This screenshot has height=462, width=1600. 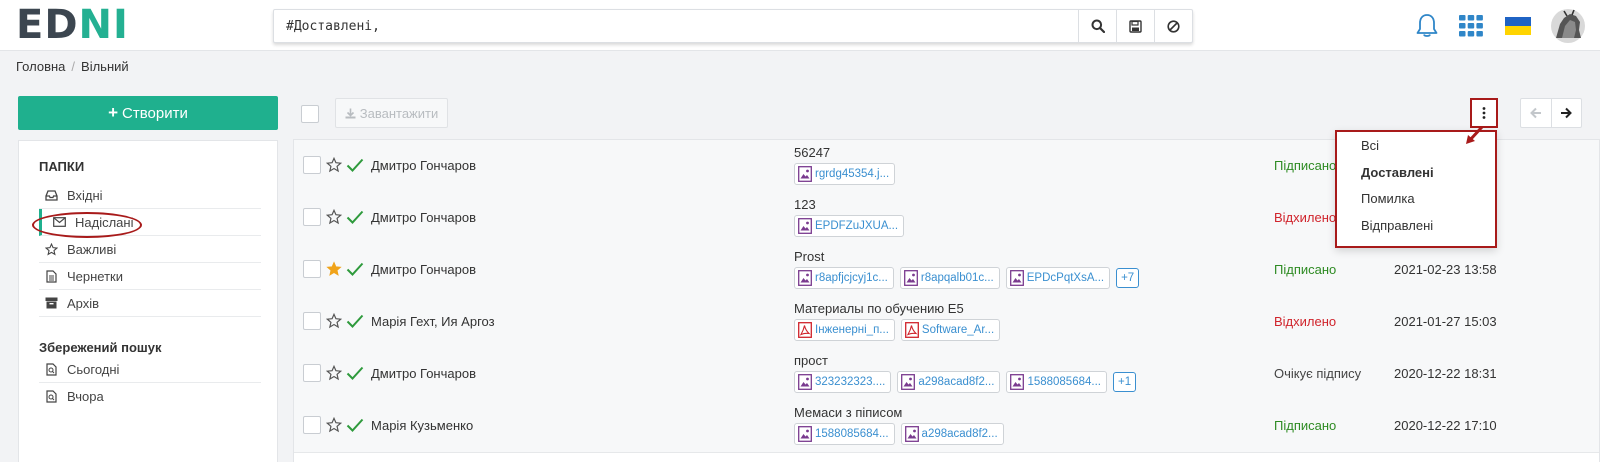 What do you see at coordinates (51, 303) in the screenshot?
I see `archive-icon` at bounding box center [51, 303].